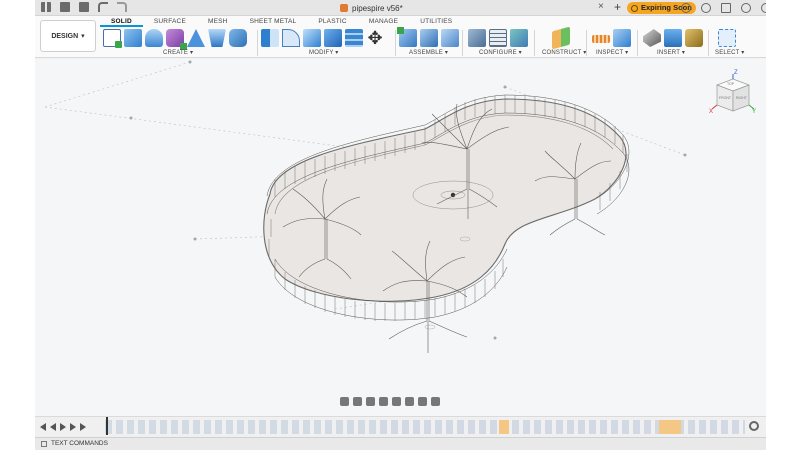 The image size is (800, 450). Describe the element at coordinates (425, 427) in the screenshot. I see `timeline-track` at that location.